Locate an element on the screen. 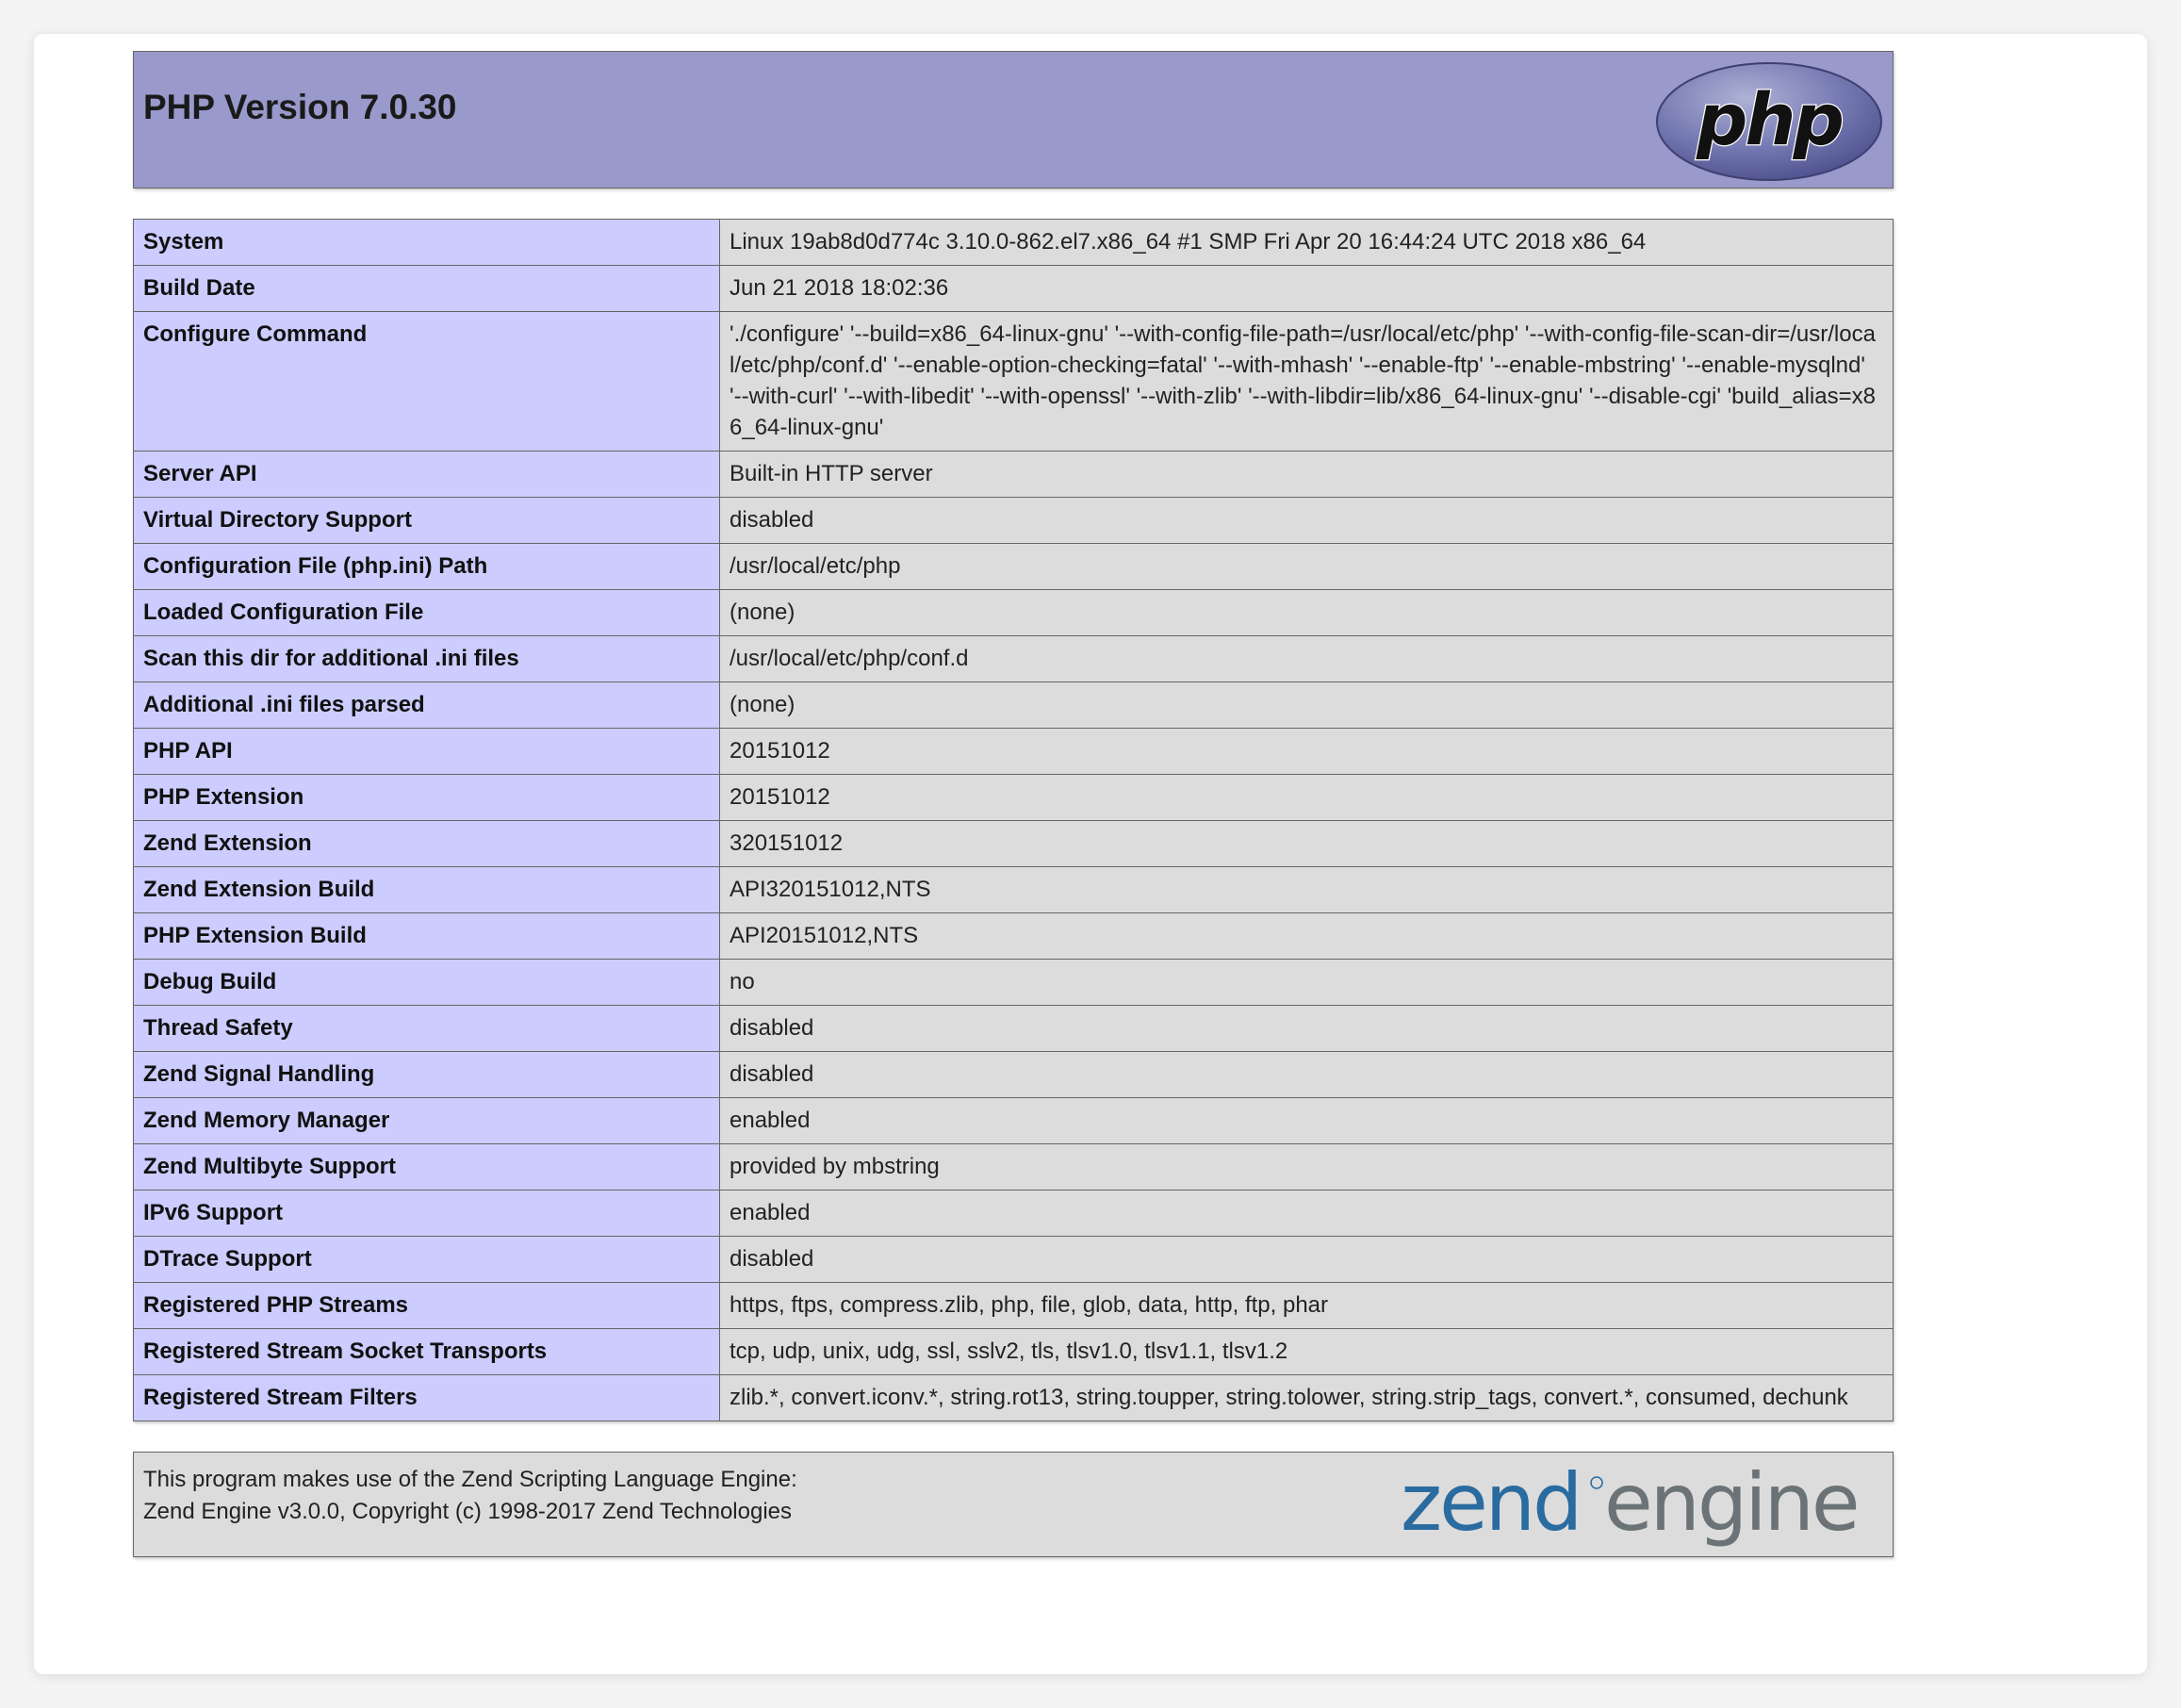 The width and height of the screenshot is (2181, 1708). info-label: Registered Stream Filters is located at coordinates (426, 1398).